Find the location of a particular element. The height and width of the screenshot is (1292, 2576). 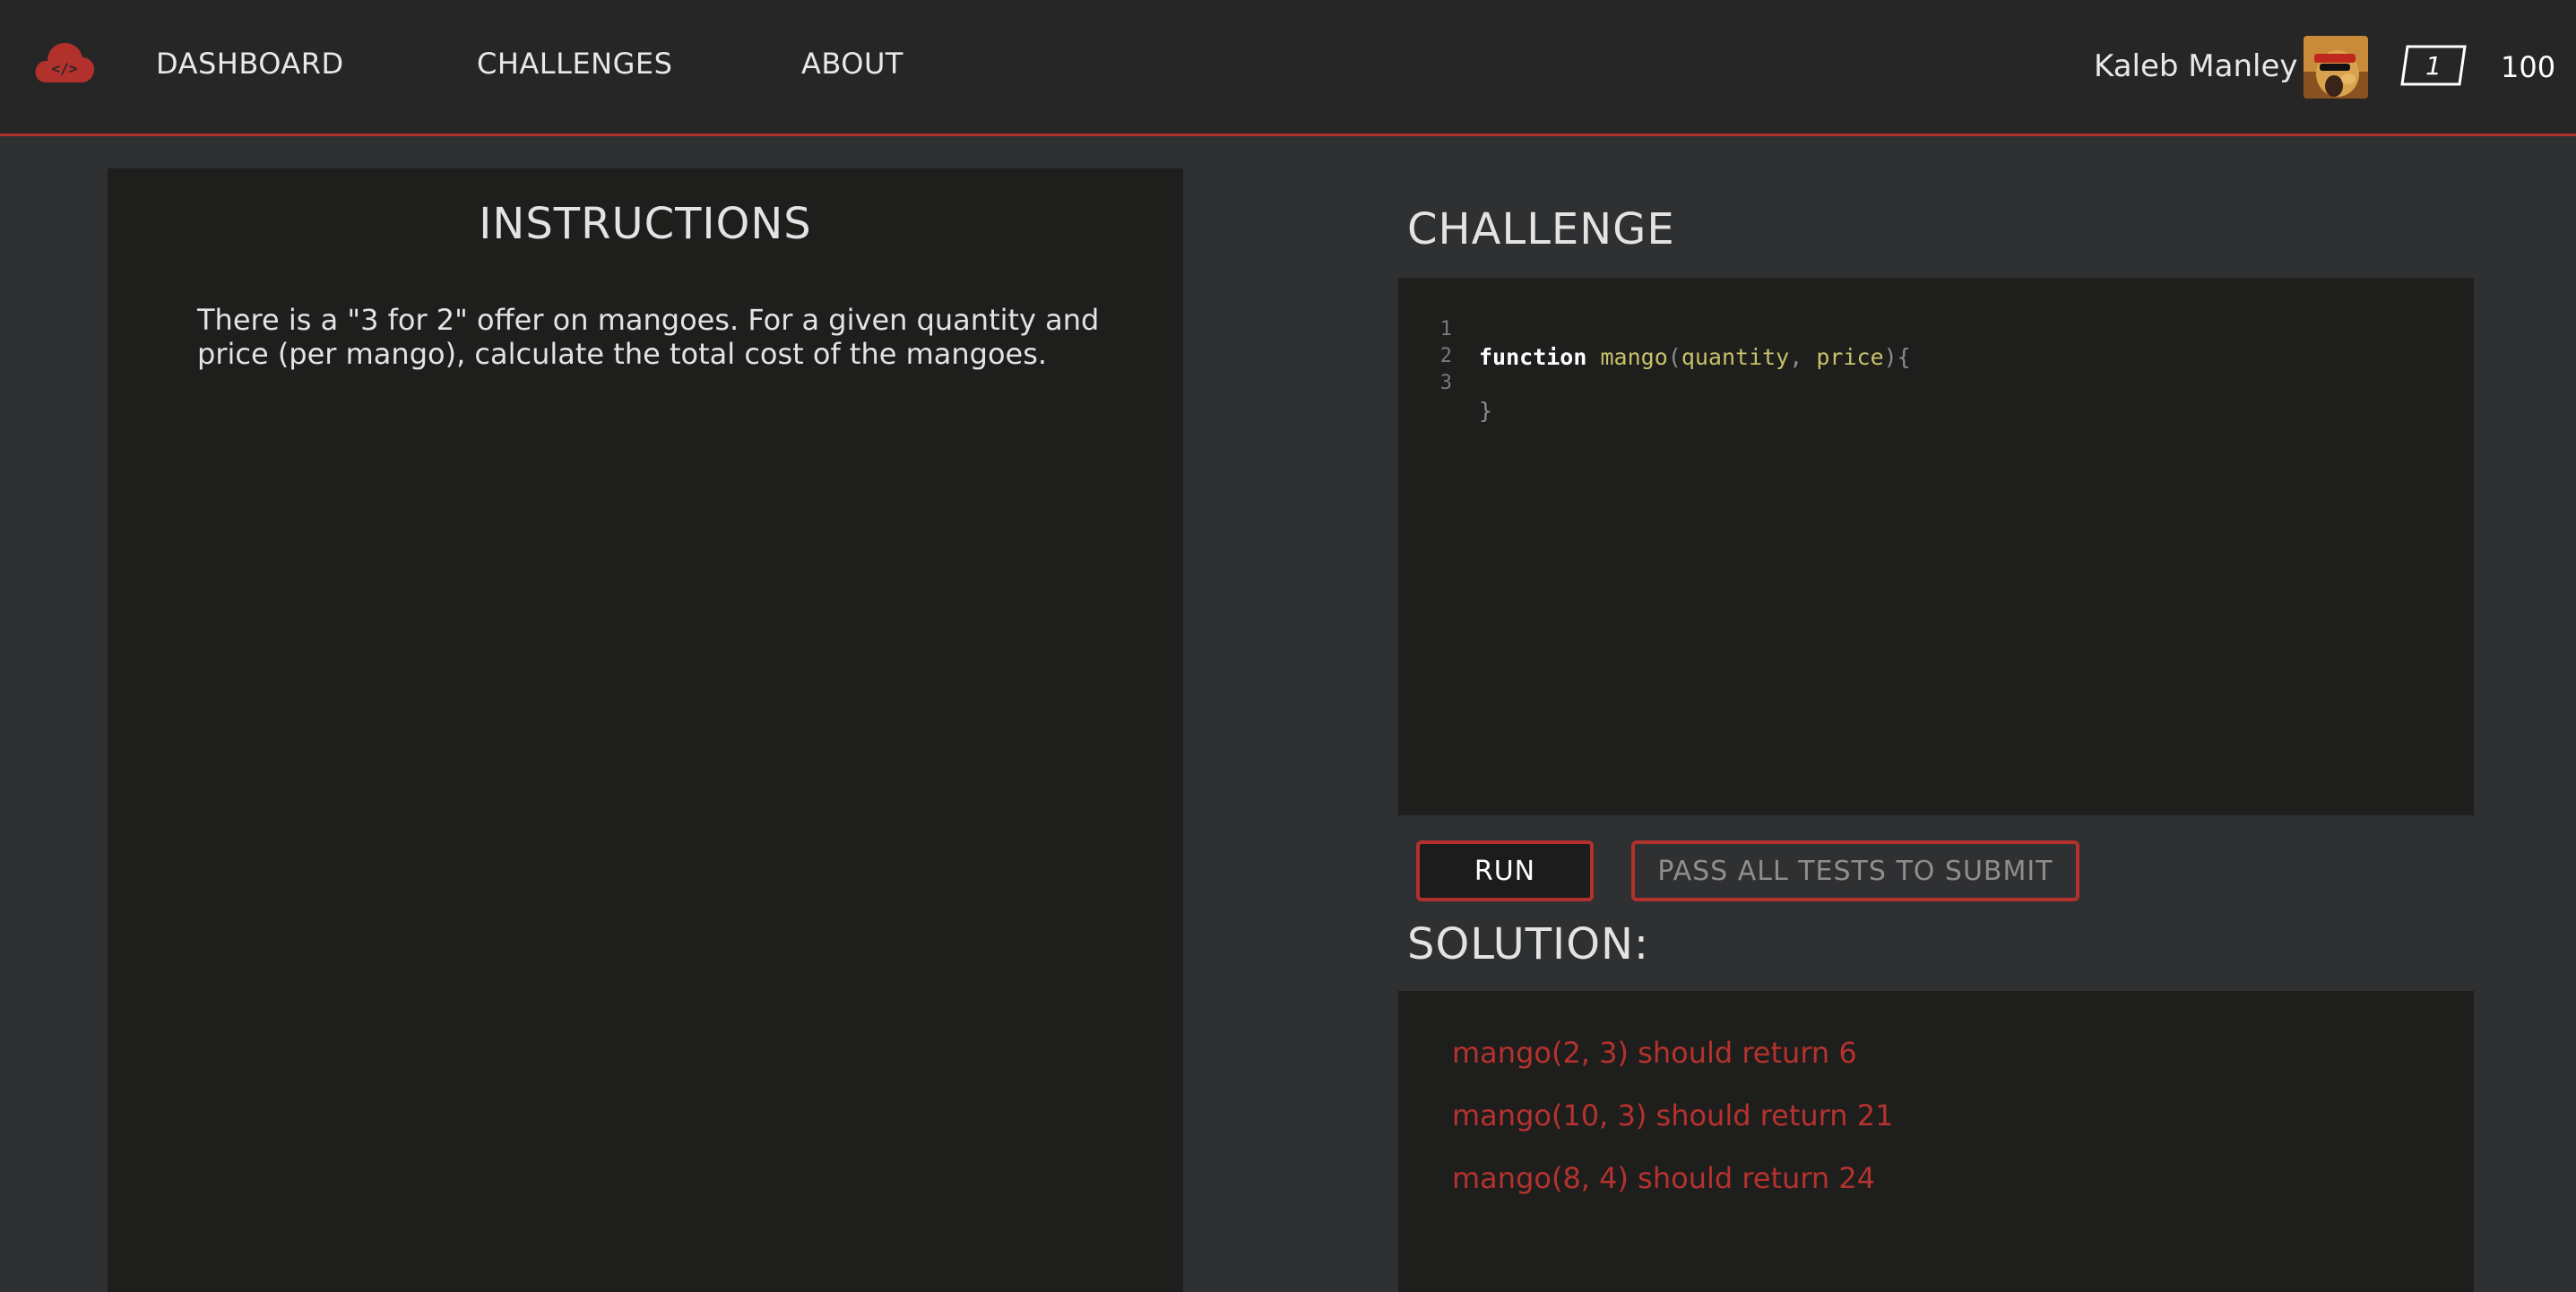

test-case: mango(10, 3) should return 21 is located at coordinates (1673, 1115).